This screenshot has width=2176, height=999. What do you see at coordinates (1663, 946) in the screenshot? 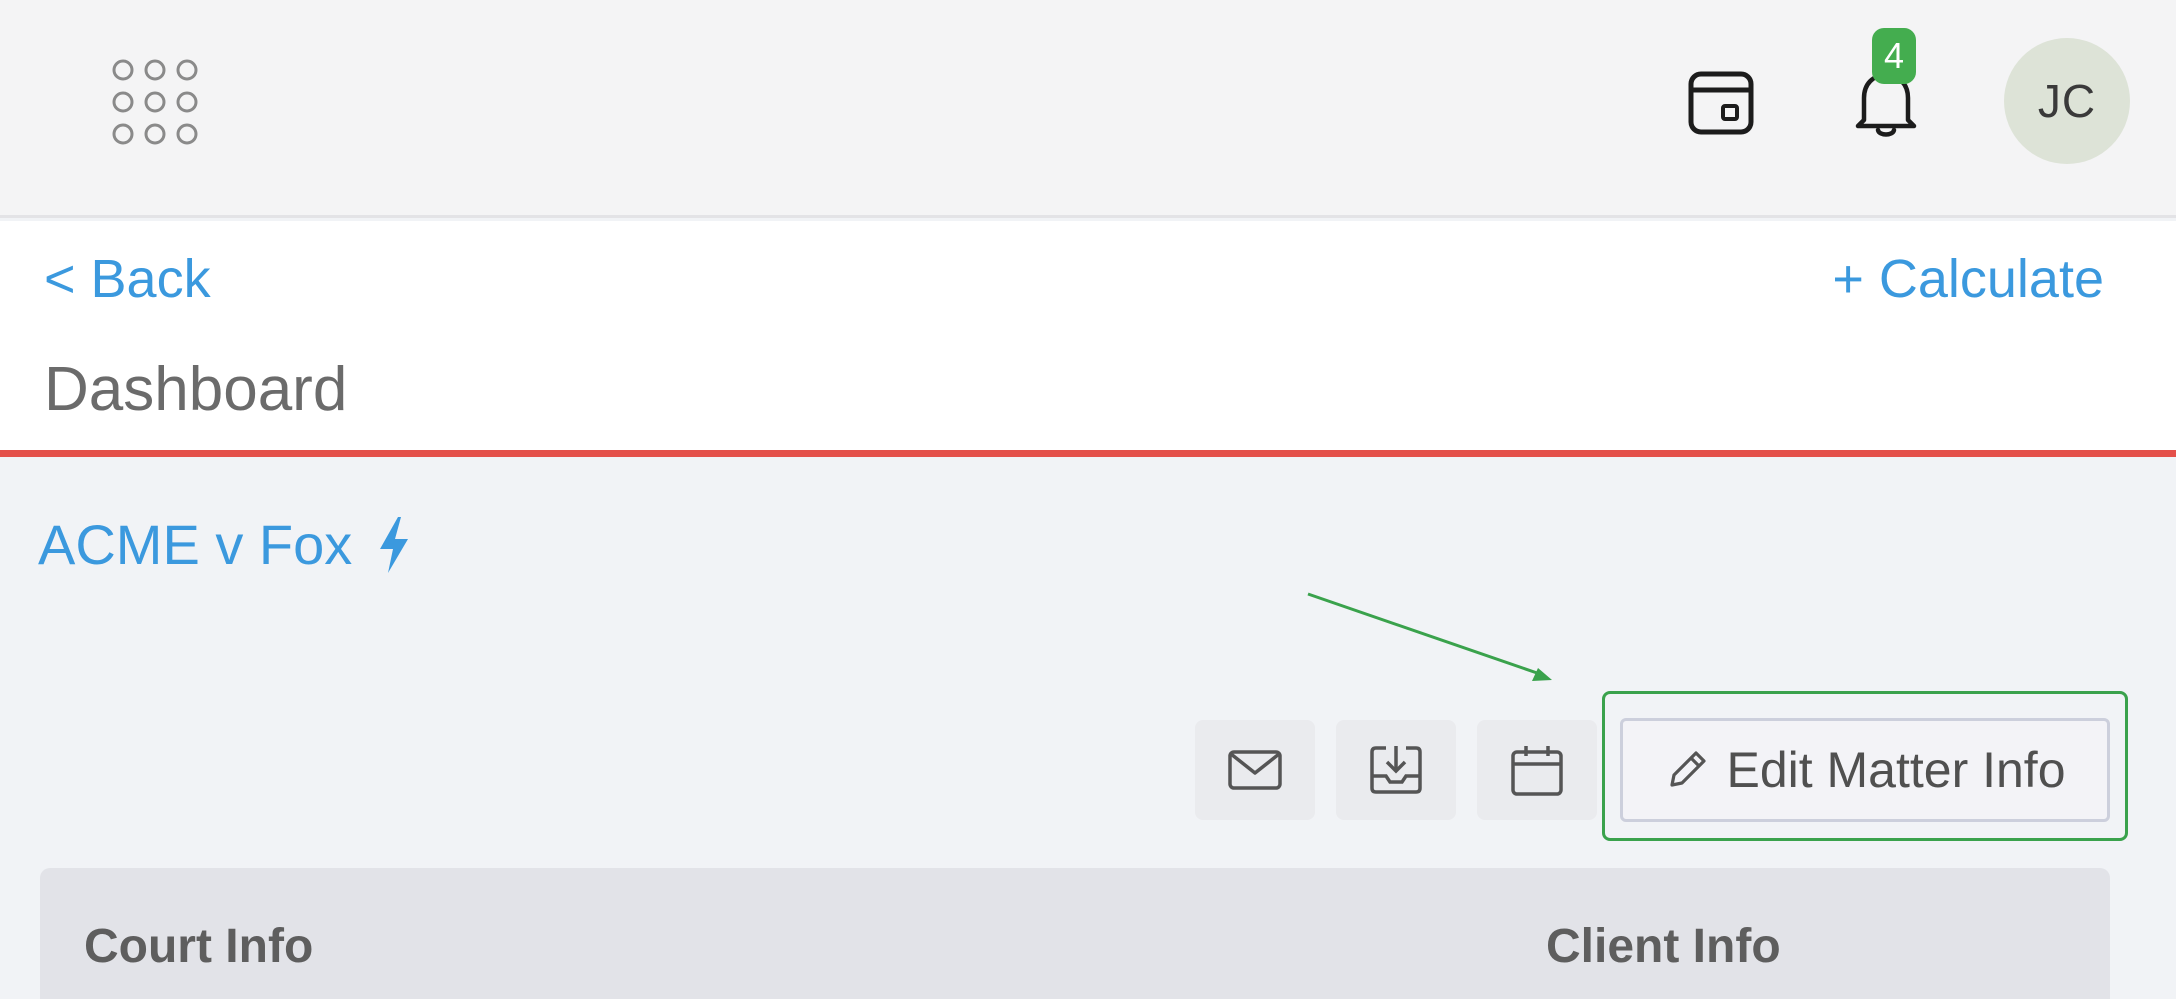
I see `client-info-heading: Client Info` at bounding box center [1663, 946].